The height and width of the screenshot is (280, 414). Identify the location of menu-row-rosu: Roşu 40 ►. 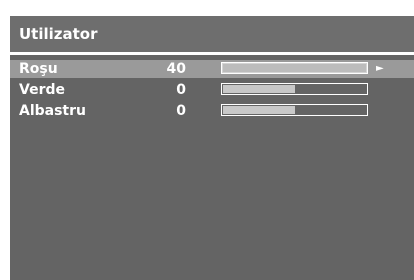
(212, 69).